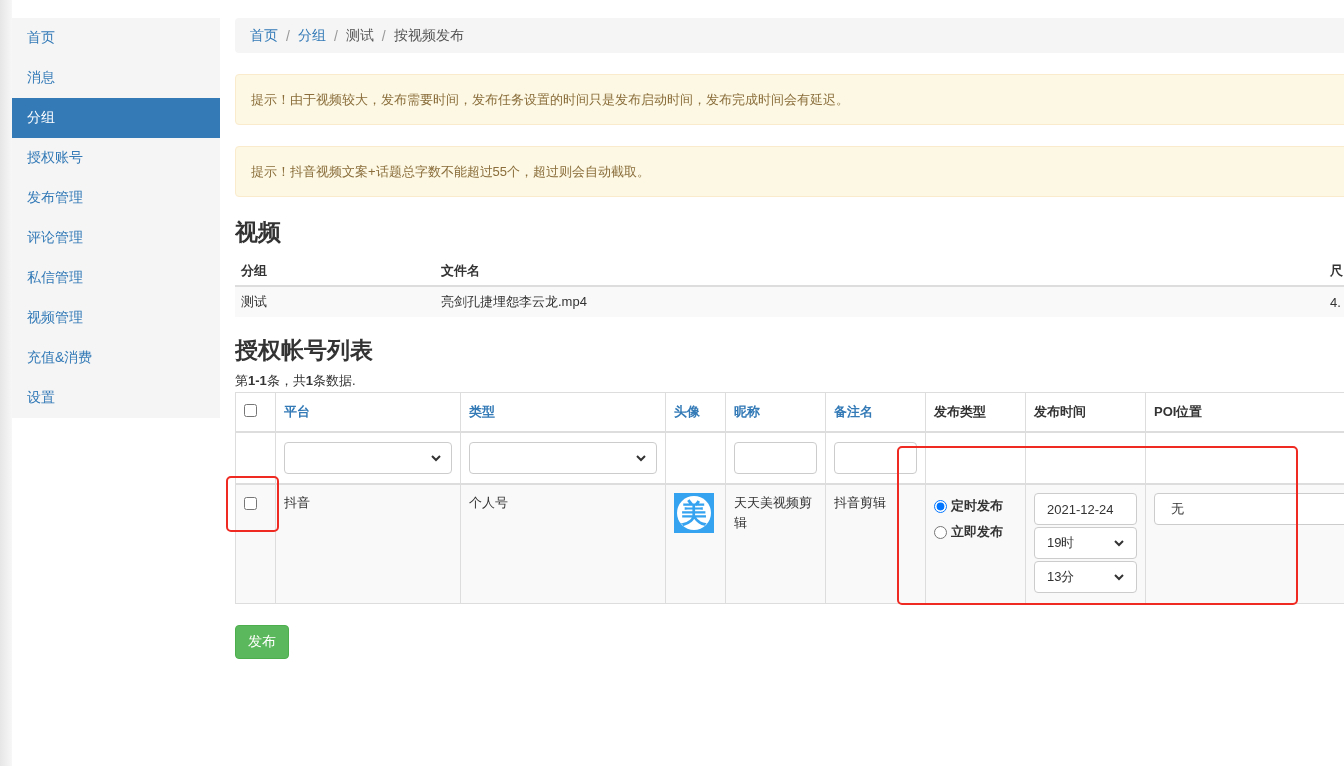 The height and width of the screenshot is (766, 1344). I want to click on sidebar-item: 发布管理, so click(116, 198).